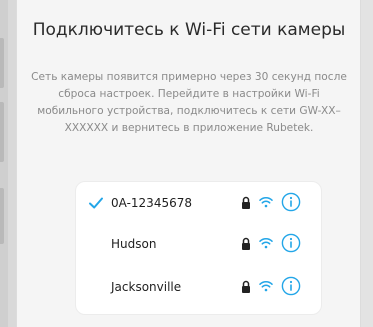  What do you see at coordinates (198, 245) in the screenshot?
I see `network-item-hudson: Hudson` at bounding box center [198, 245].